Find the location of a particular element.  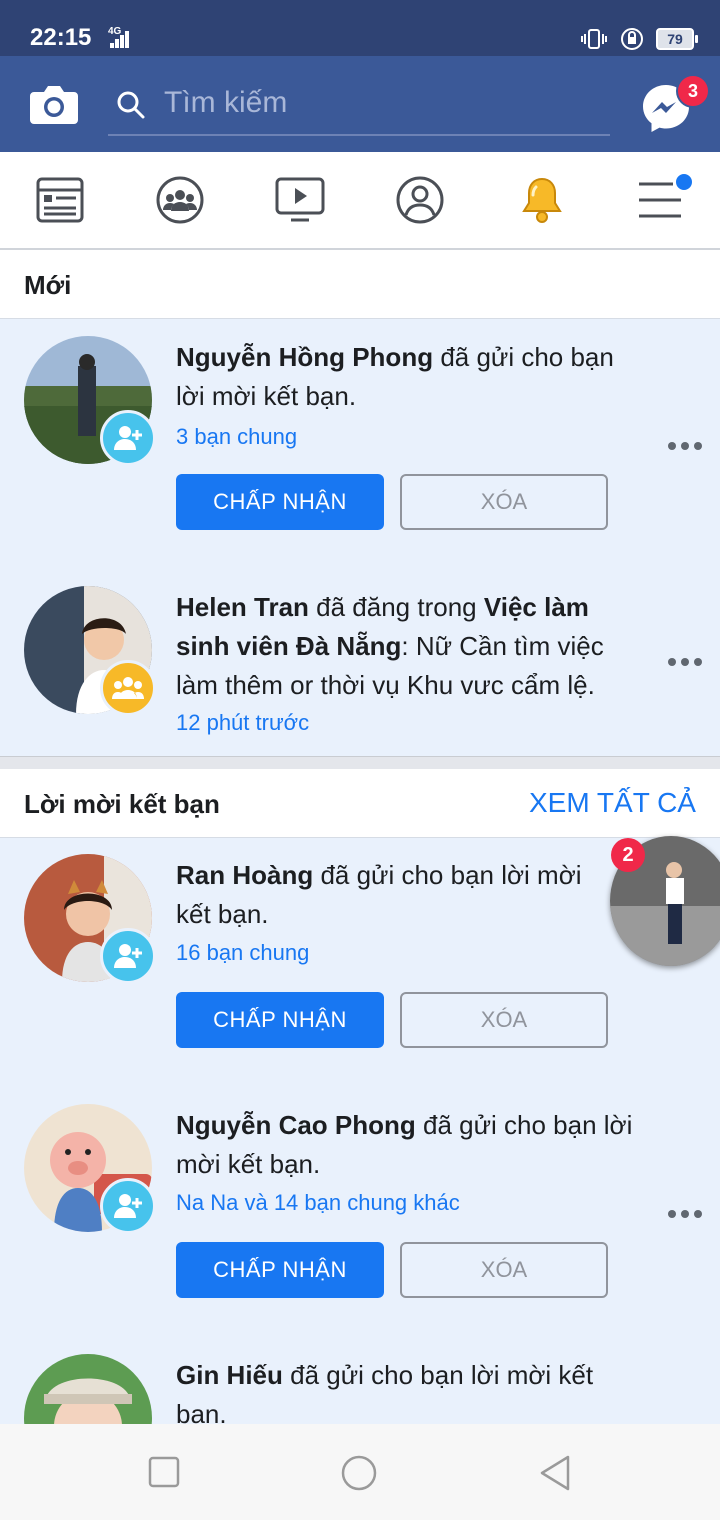

sender-name: Gin Hiếu is located at coordinates (229, 1375).